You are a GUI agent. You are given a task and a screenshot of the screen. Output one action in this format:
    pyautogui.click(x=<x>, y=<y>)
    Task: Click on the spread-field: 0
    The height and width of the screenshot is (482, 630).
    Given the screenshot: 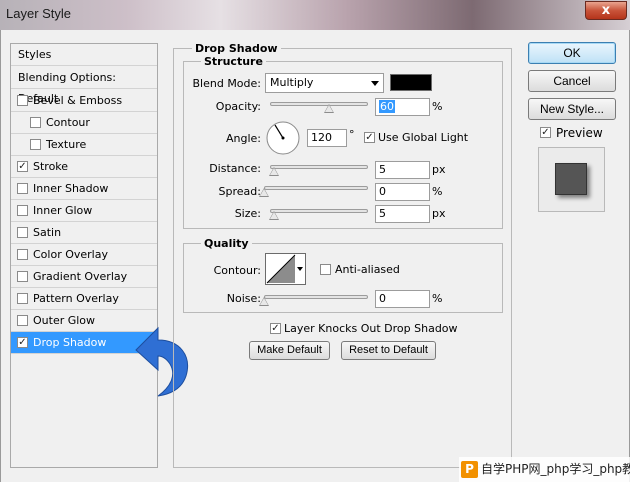 What is the action you would take?
    pyautogui.click(x=402, y=192)
    